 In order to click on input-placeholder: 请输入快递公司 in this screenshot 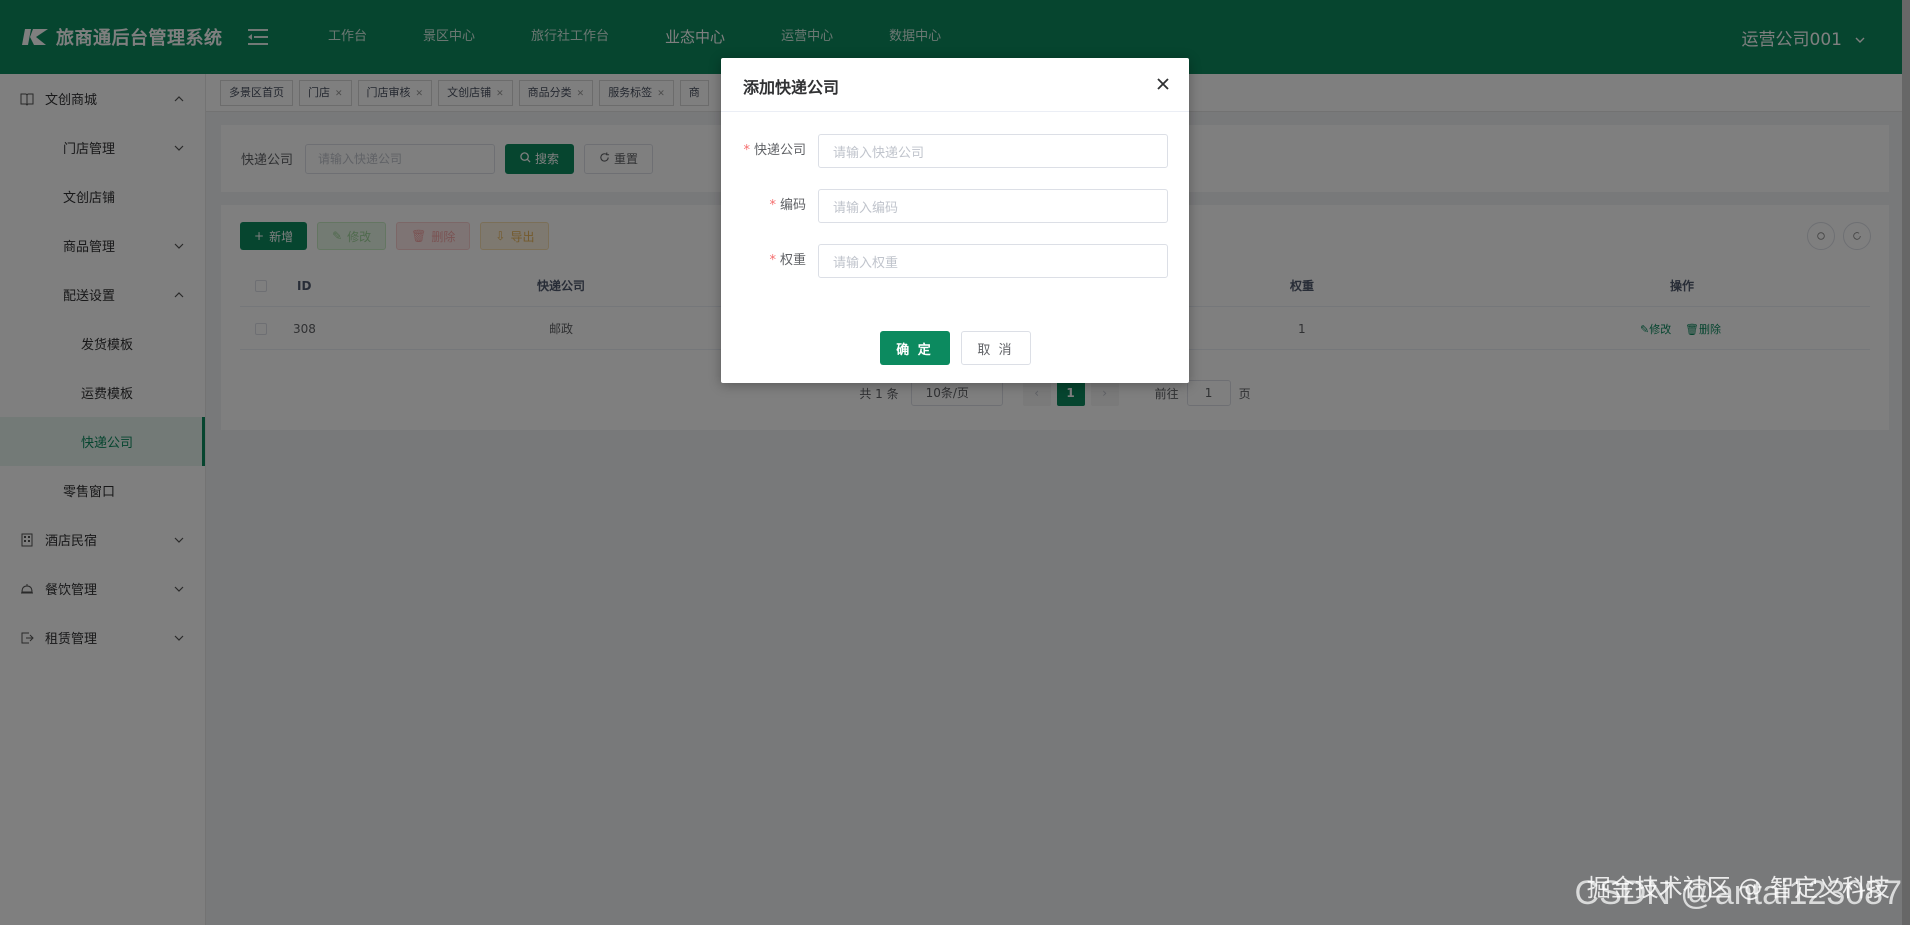, I will do `click(879, 153)`.